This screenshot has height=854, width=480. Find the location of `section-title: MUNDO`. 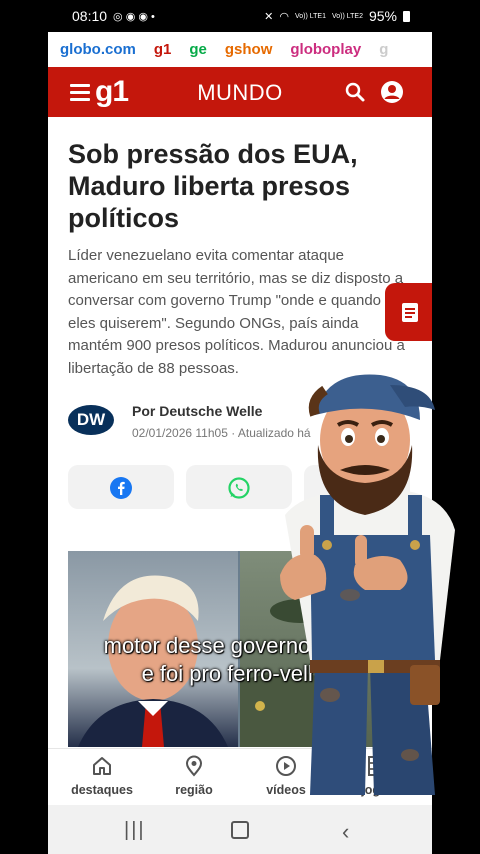

section-title: MUNDO is located at coordinates (240, 92).